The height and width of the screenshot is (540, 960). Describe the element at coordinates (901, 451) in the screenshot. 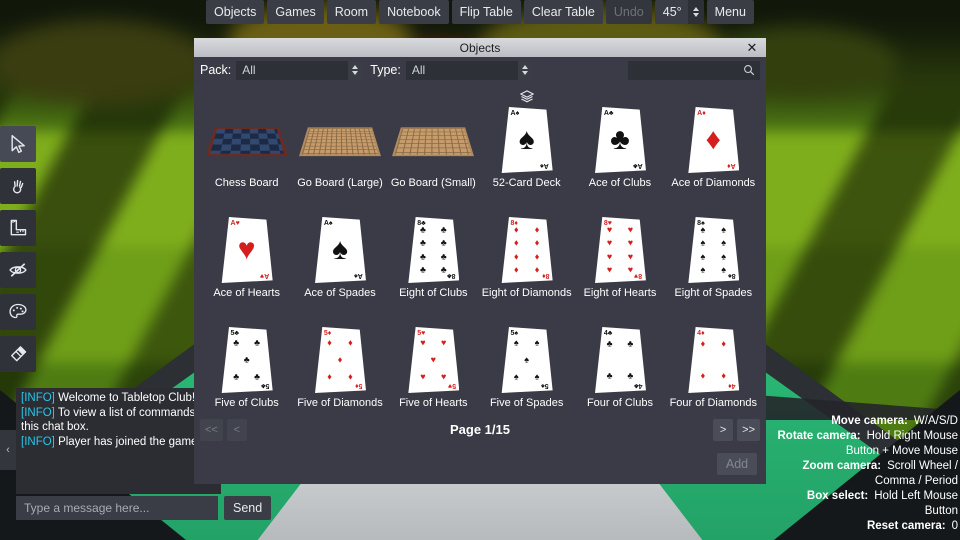

I see `hint-value: Button + Move Mouse` at that location.